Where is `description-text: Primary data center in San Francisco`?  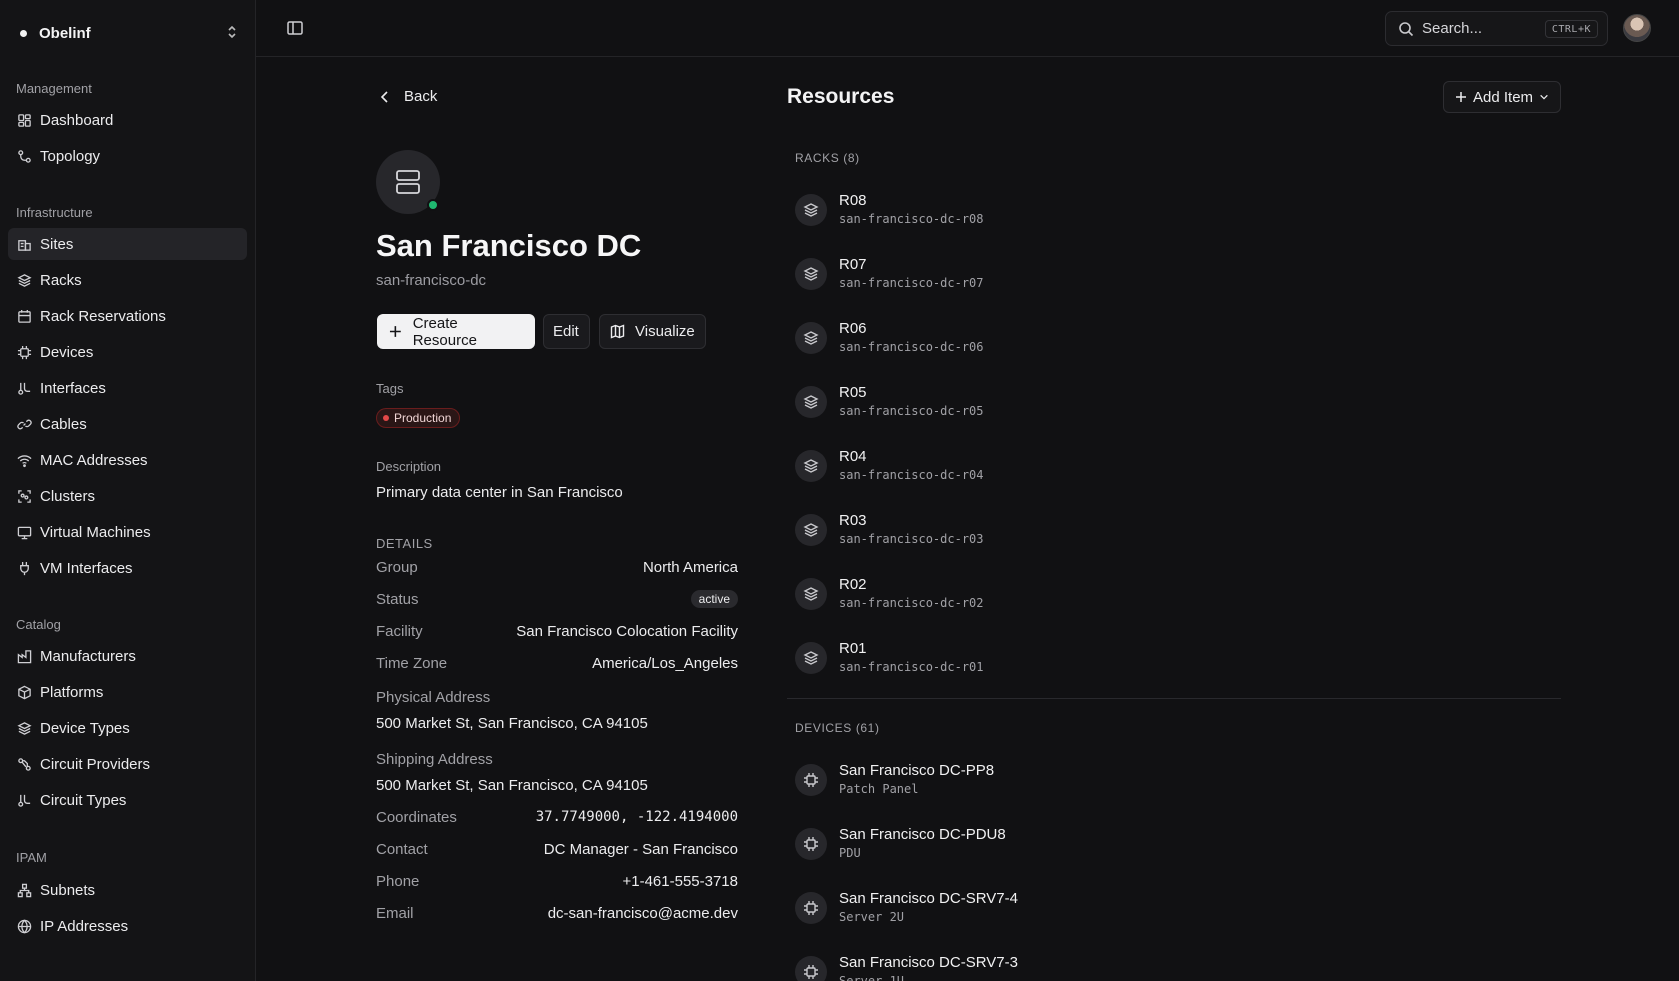
description-text: Primary data center in San Francisco is located at coordinates (499, 492).